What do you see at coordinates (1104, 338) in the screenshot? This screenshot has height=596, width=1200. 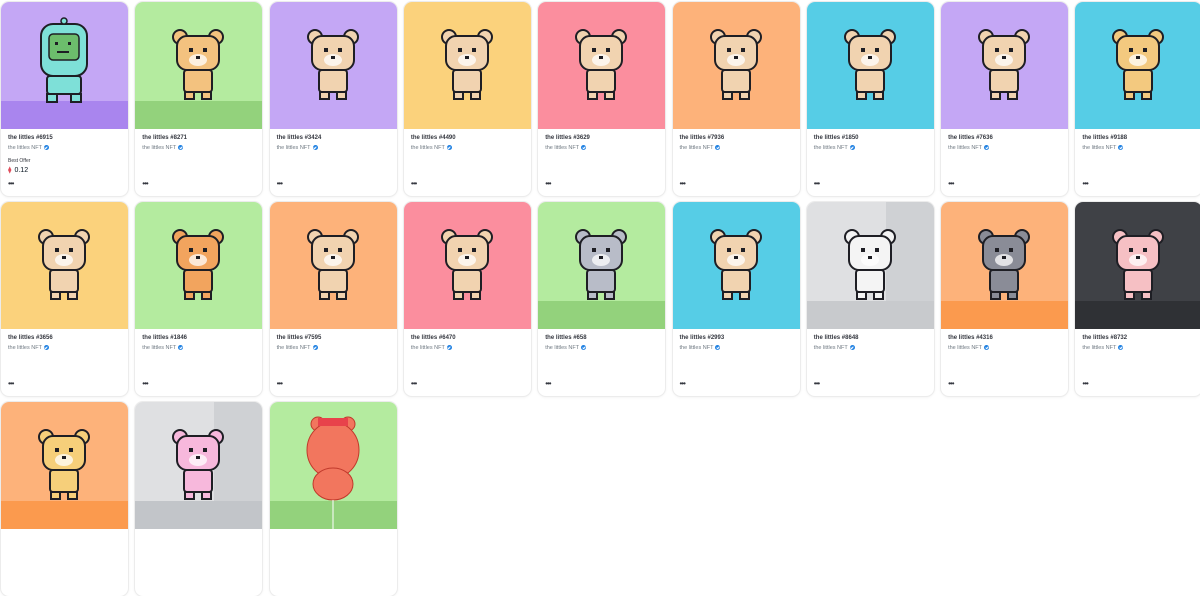 I see `nft-name: the littles #8732` at bounding box center [1104, 338].